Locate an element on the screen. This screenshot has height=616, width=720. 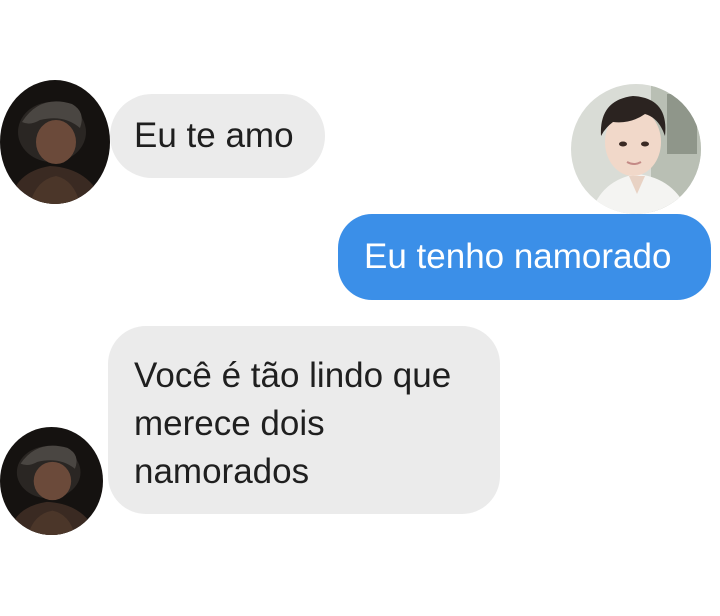
message-text-line: namorados is located at coordinates (222, 471).